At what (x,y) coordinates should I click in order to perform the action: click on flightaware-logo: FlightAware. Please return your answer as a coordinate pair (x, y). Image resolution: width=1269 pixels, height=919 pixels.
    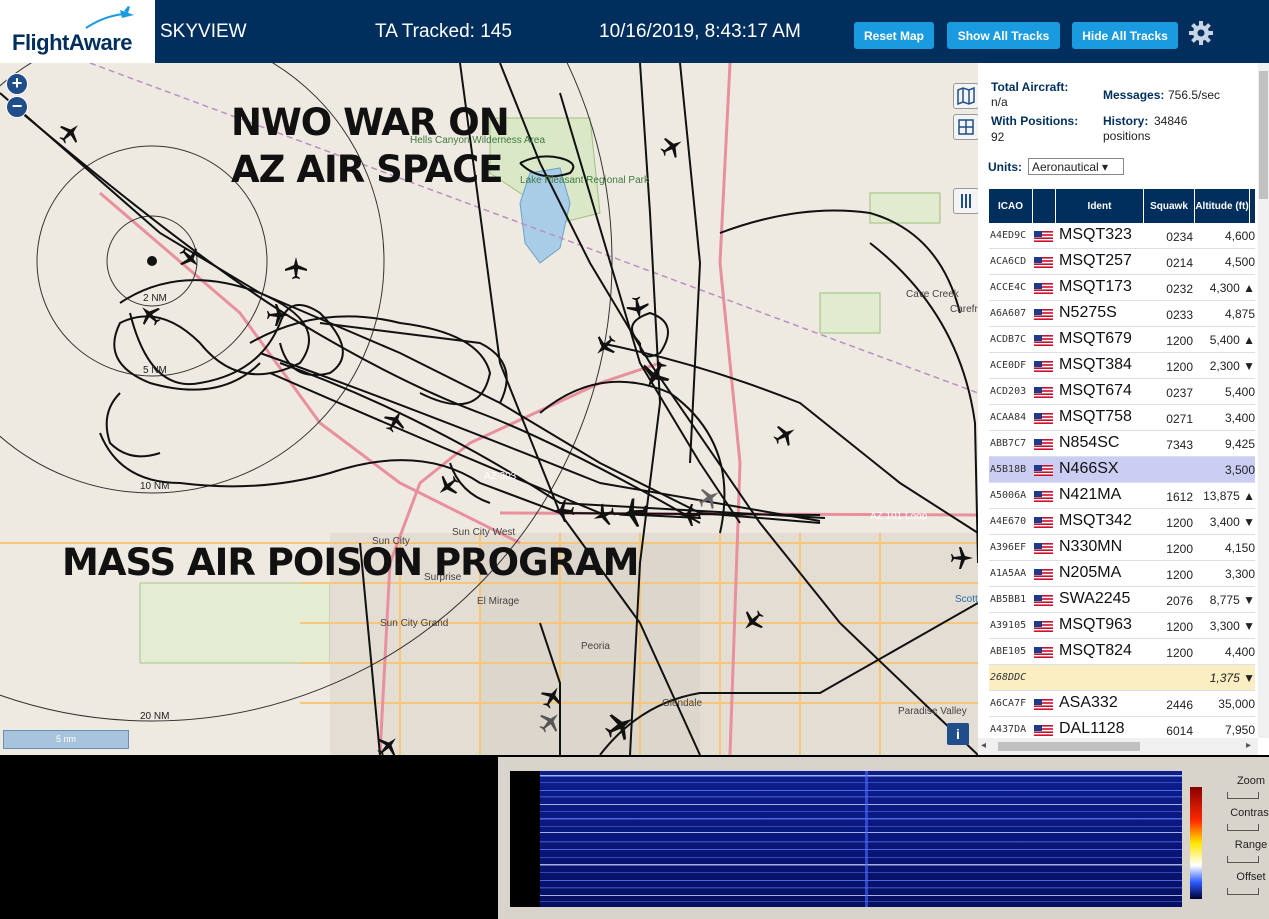
    Looking at the image, I should click on (77, 31).